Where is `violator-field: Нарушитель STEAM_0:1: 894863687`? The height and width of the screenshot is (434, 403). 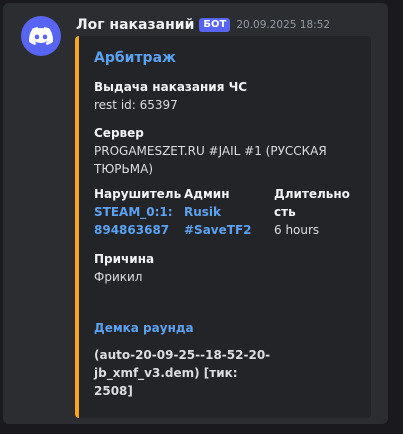 violator-field: Нарушитель STEAM_0:1: 894863687 is located at coordinates (139, 212).